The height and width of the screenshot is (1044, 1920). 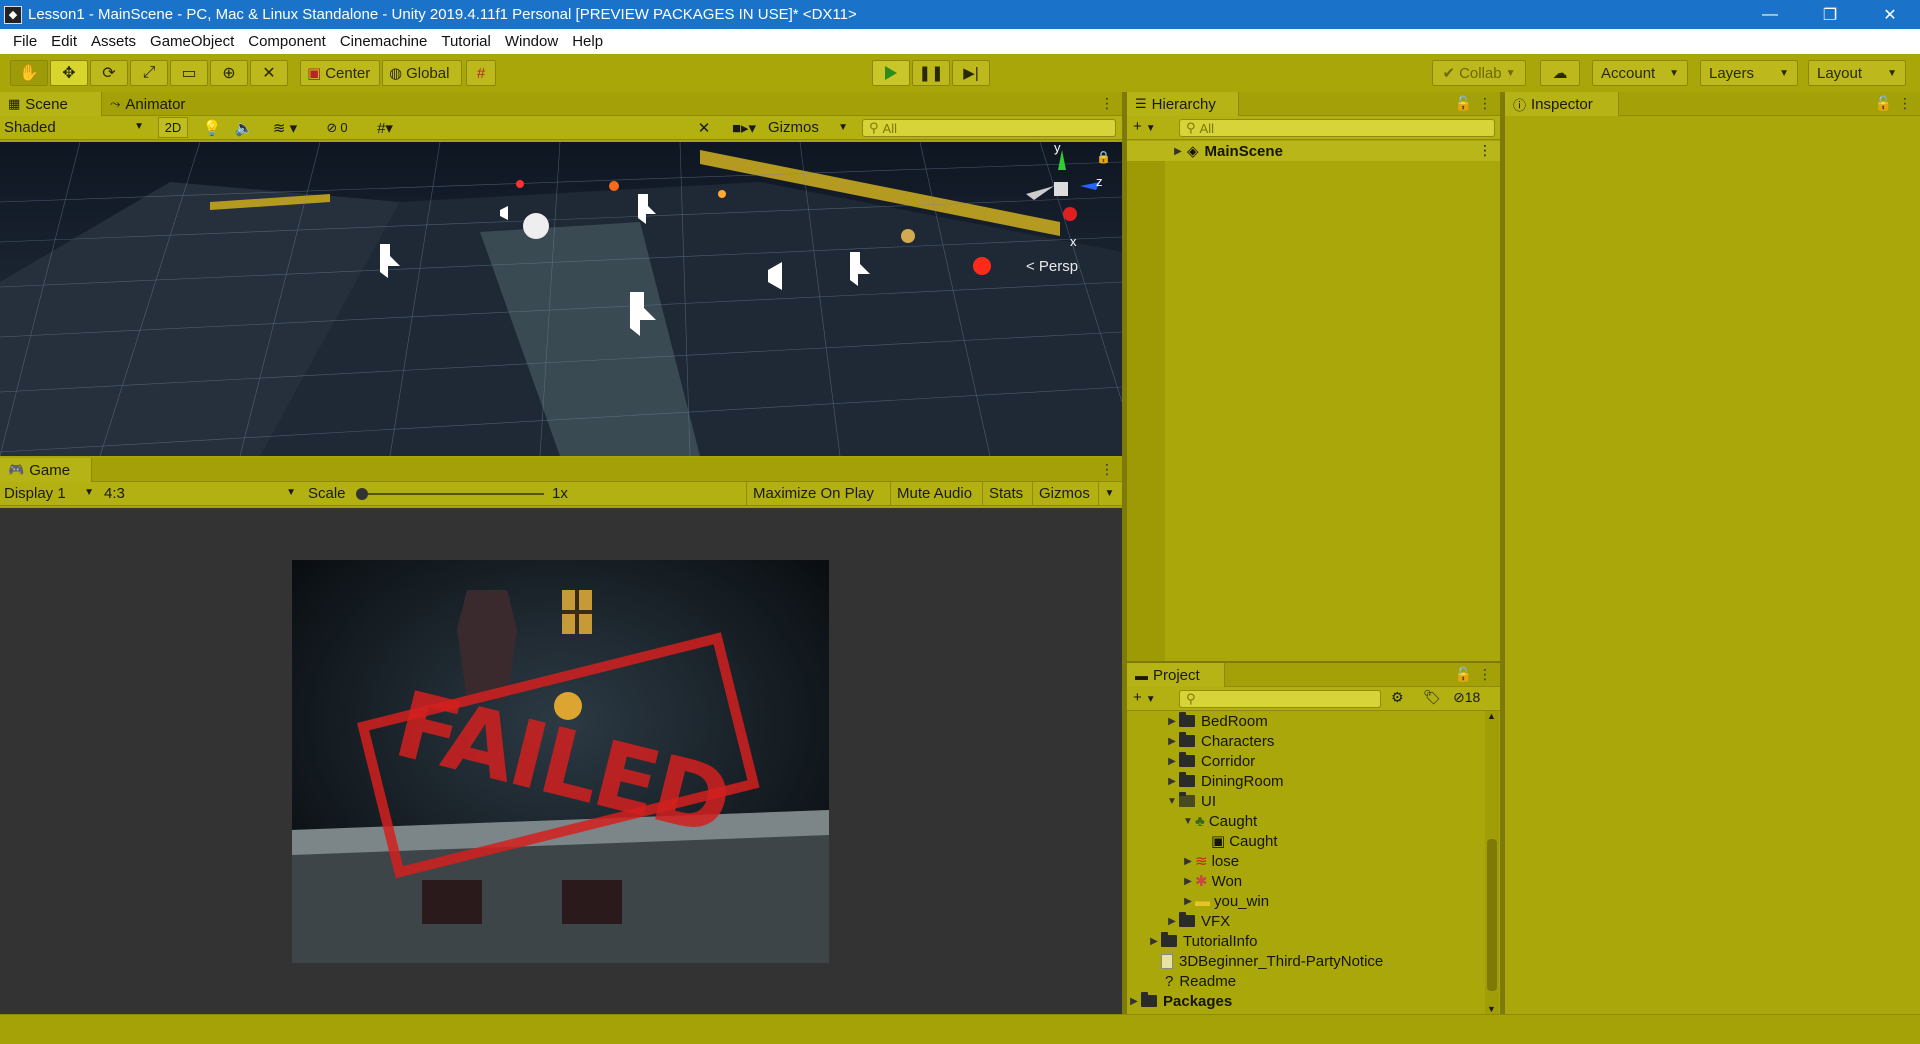 I want to click on layout-dropdown: Layout ▼, so click(x=1857, y=73).